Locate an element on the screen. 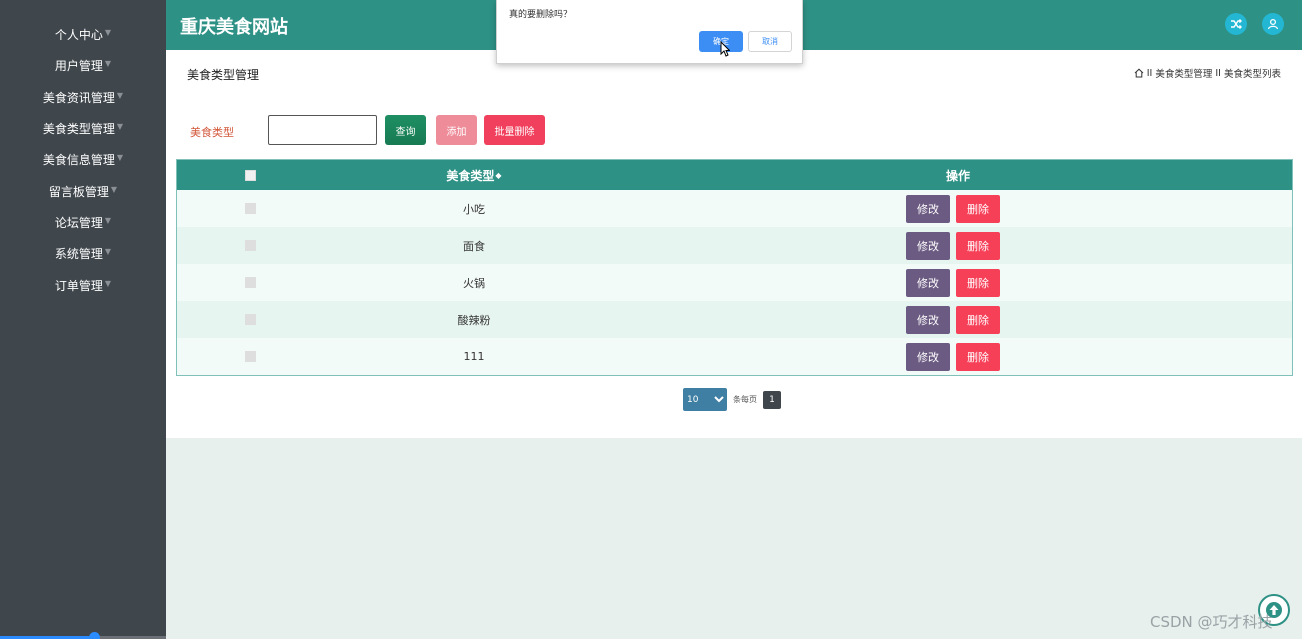 The width and height of the screenshot is (1302, 639). food-type-name: 火锅 is located at coordinates (474, 283).